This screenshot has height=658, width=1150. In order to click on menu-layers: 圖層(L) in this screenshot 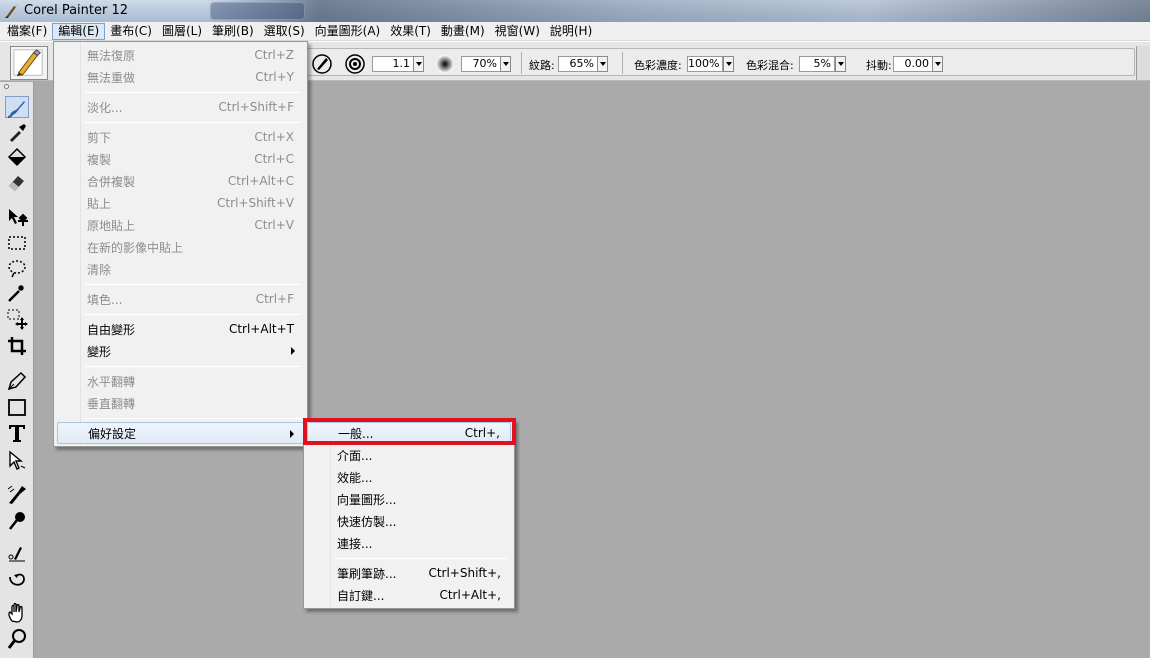, I will do `click(182, 31)`.